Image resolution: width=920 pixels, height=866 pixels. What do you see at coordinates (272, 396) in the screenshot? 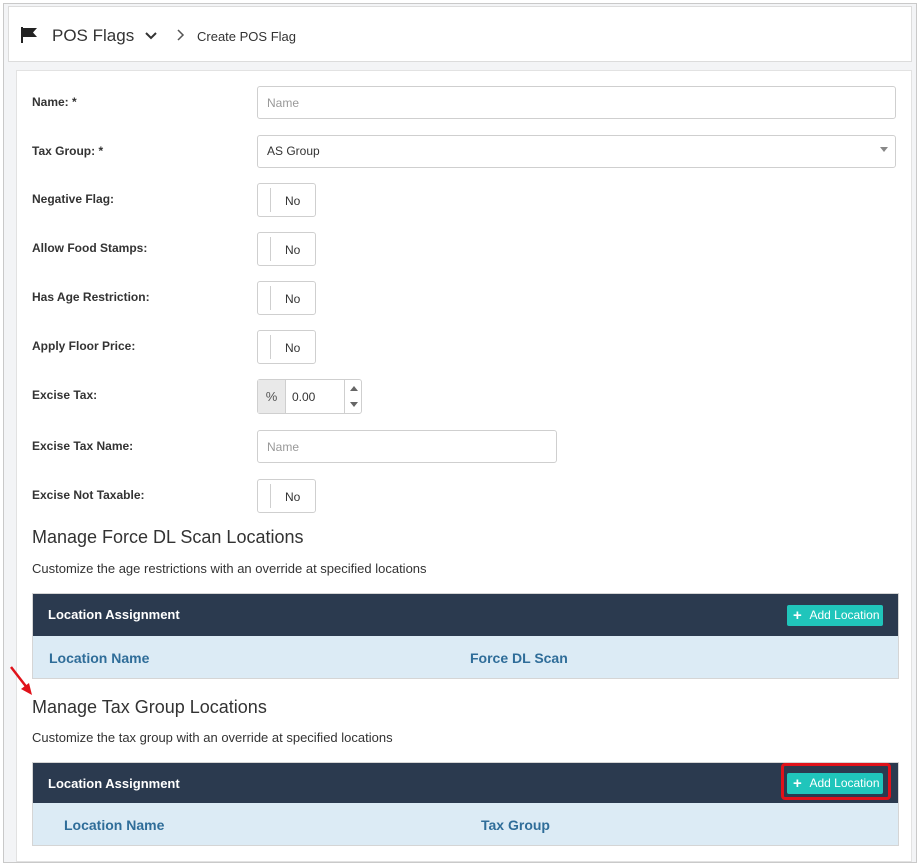
I see `percent-addon: %` at bounding box center [272, 396].